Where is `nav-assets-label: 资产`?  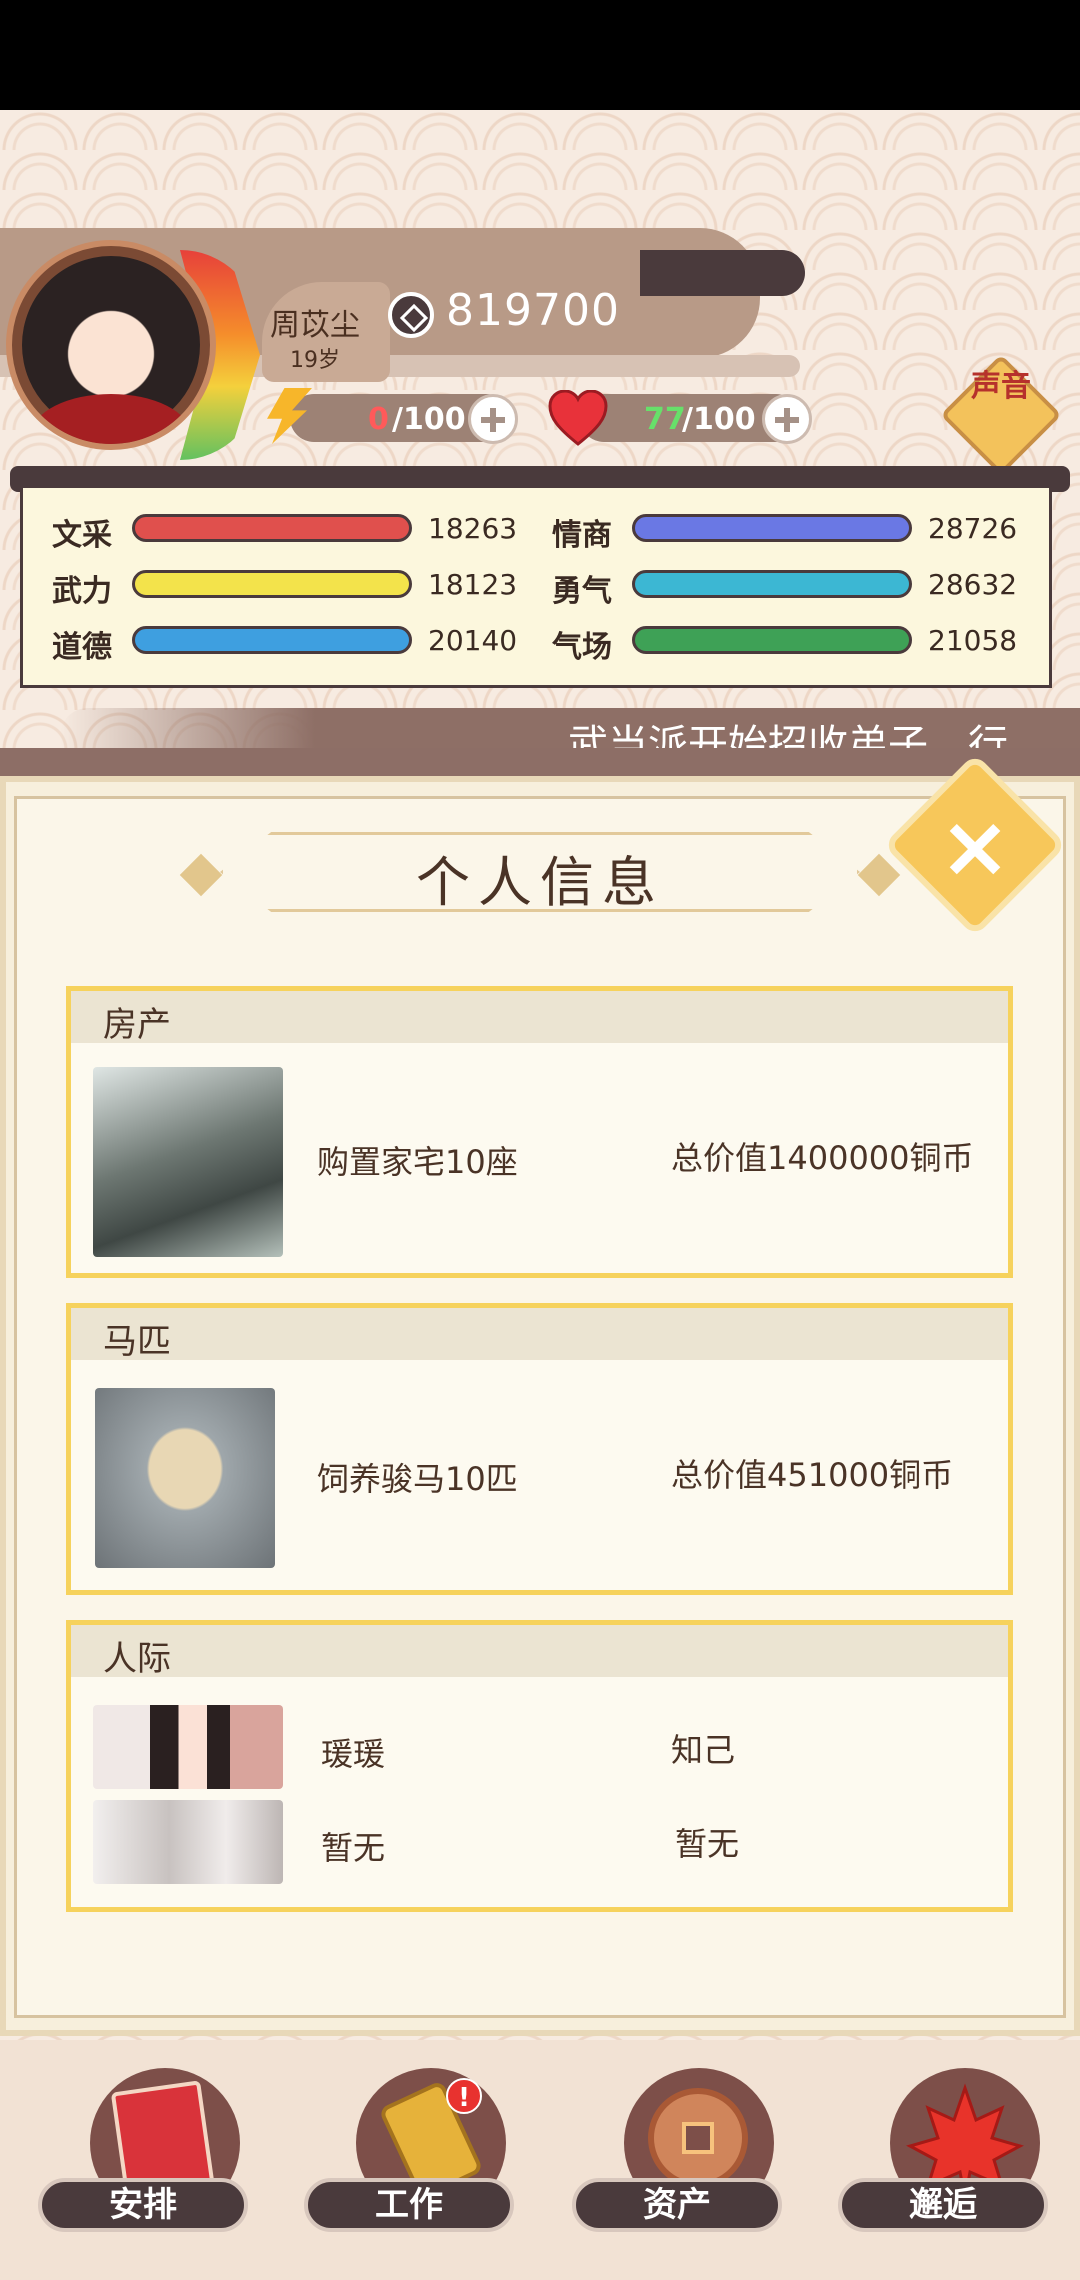 nav-assets-label: 资产 is located at coordinates (677, 2205).